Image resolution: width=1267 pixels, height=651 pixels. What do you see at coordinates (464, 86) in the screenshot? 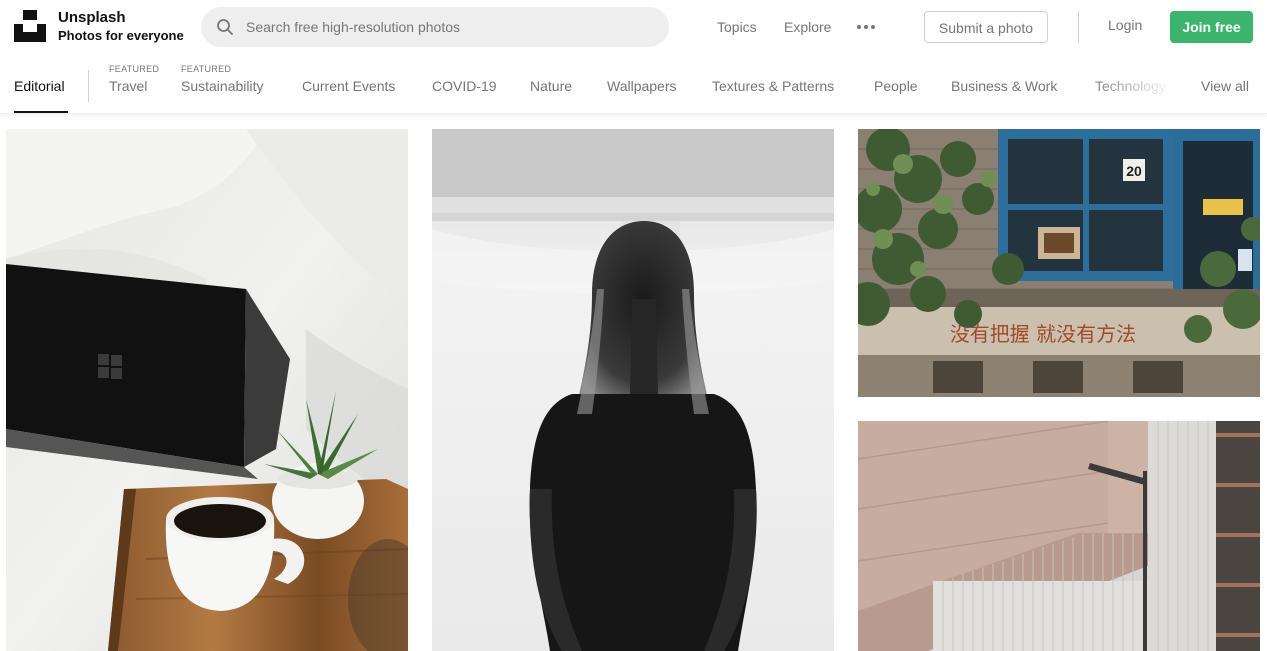
I see `tab-covid-19: COVID-19` at bounding box center [464, 86].